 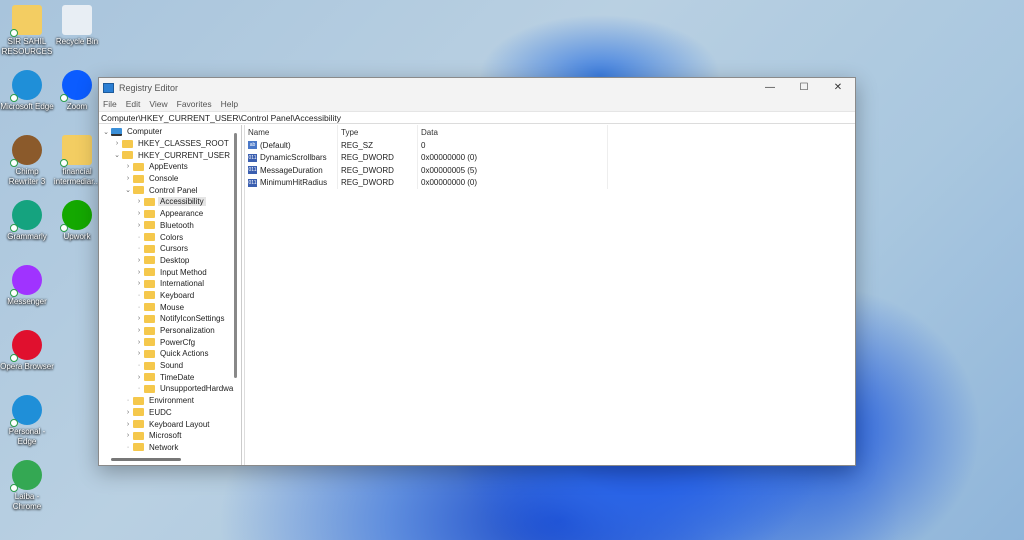 I want to click on tree-item: › PowerCfg, so click(x=170, y=342).